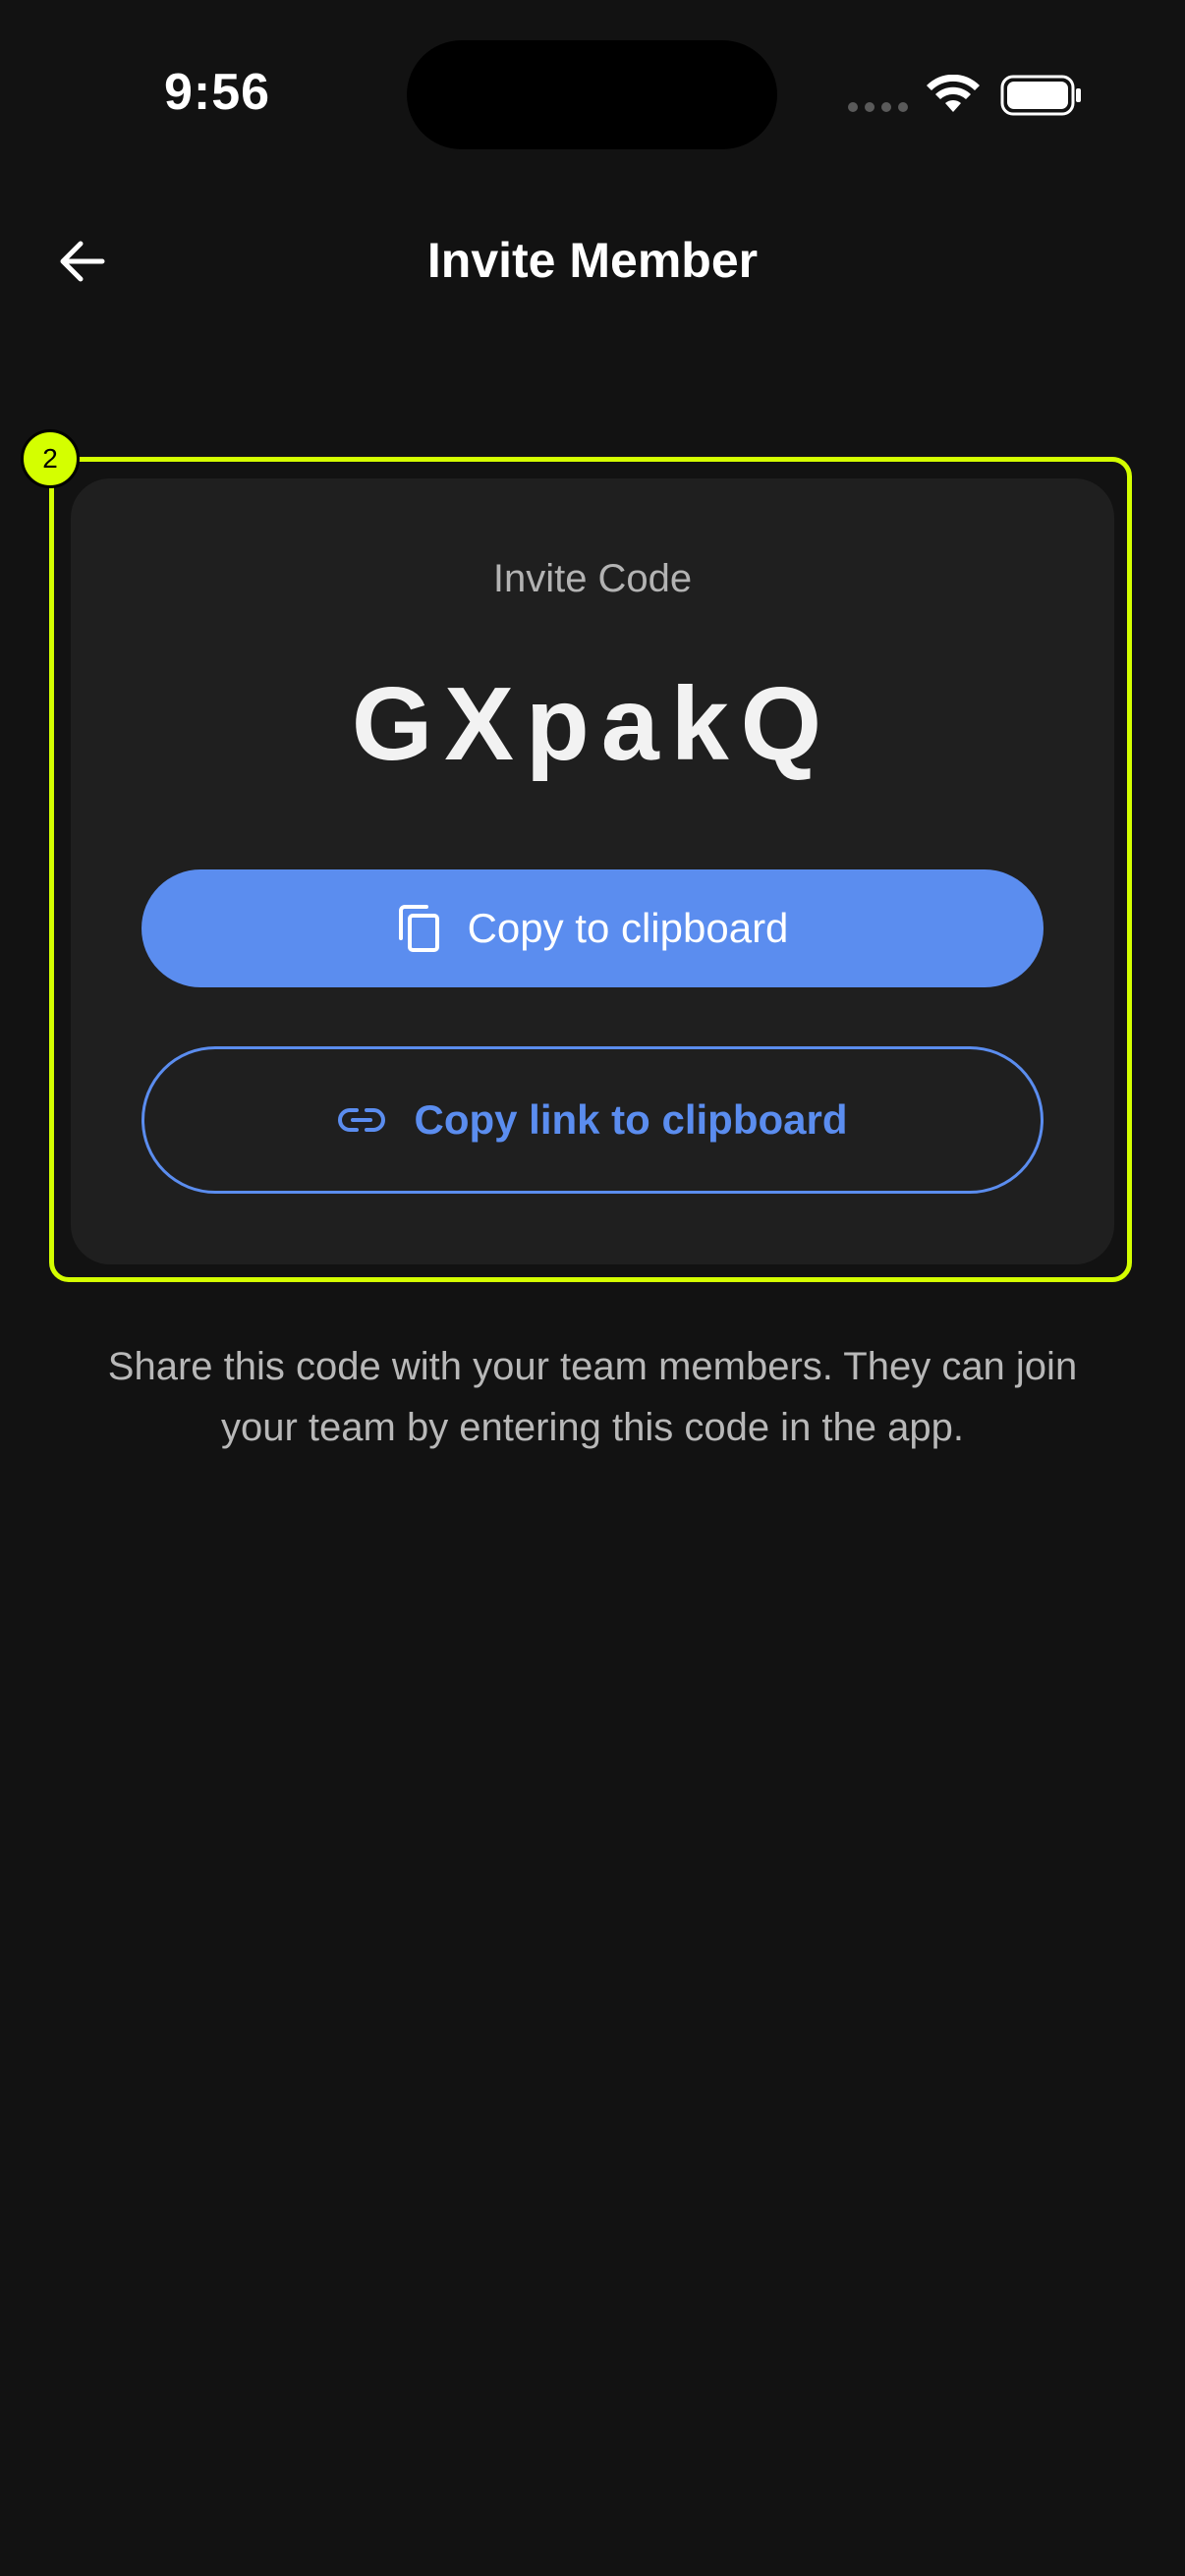 The image size is (1185, 2576). I want to click on status-time: 9:56, so click(217, 92).